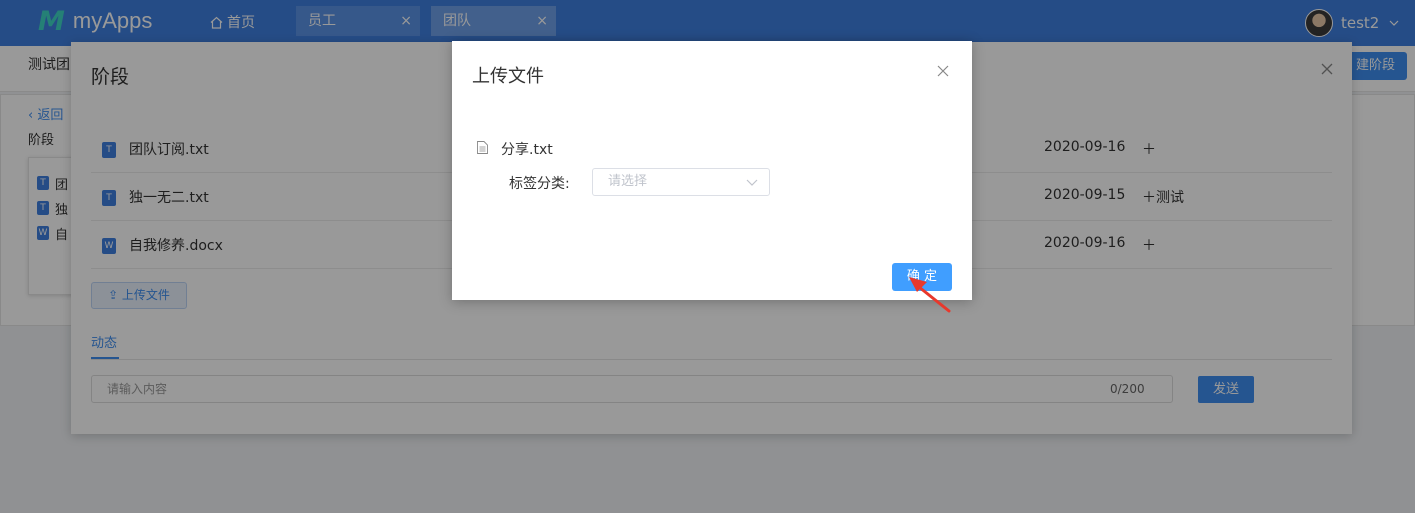  Describe the element at coordinates (527, 150) in the screenshot. I see `upload-file-name: 分享.txt` at that location.